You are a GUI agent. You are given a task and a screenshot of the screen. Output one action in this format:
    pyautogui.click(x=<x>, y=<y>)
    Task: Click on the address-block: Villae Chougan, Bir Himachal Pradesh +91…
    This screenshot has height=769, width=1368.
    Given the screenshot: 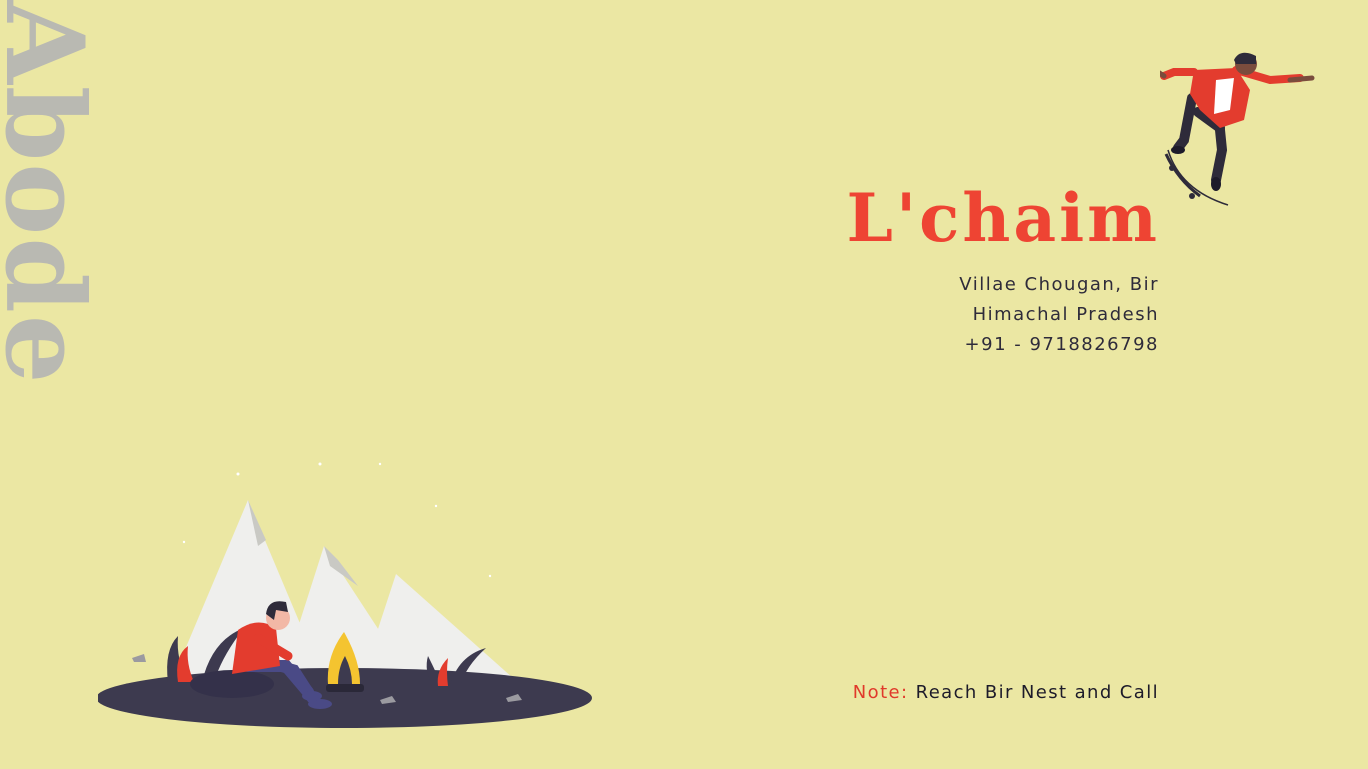 What is the action you would take?
    pyautogui.click(x=1059, y=315)
    